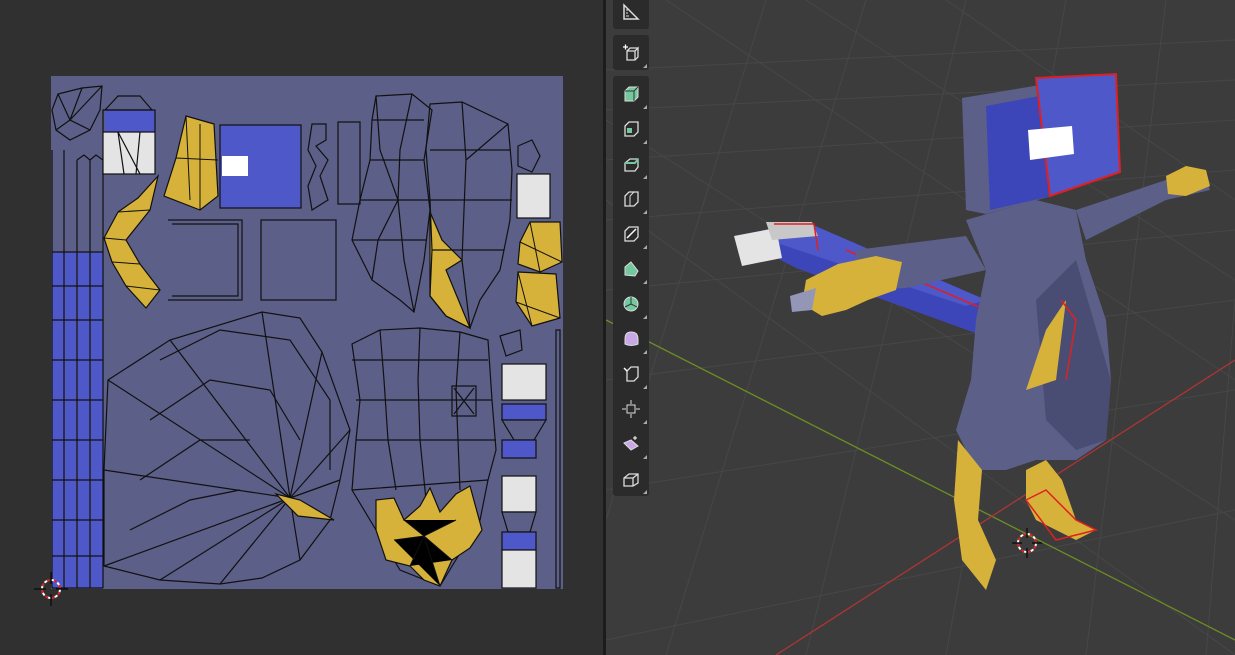 The height and width of the screenshot is (655, 1235). I want to click on extrude-region-icon, so click(631, 93).